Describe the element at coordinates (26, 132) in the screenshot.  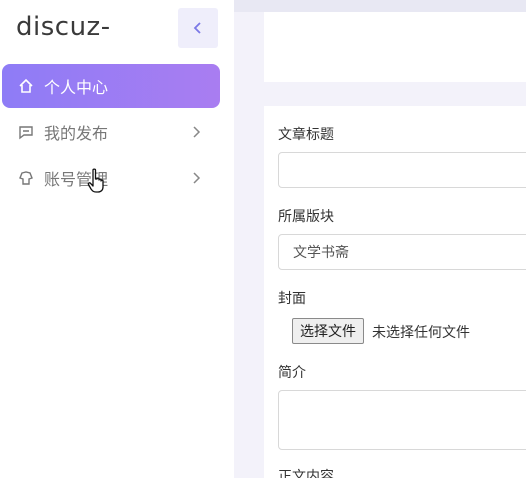
I see `message-square-icon` at that location.